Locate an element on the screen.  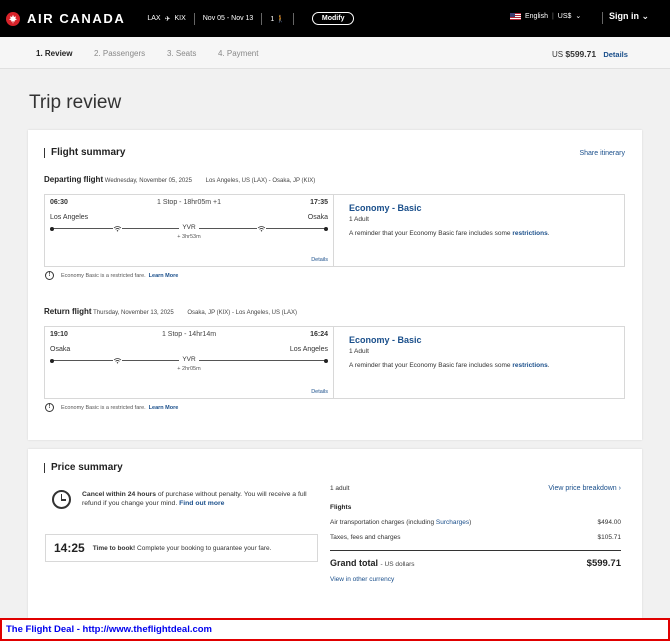
timer-bold-text: Time to book! is located at coordinates (114, 548).